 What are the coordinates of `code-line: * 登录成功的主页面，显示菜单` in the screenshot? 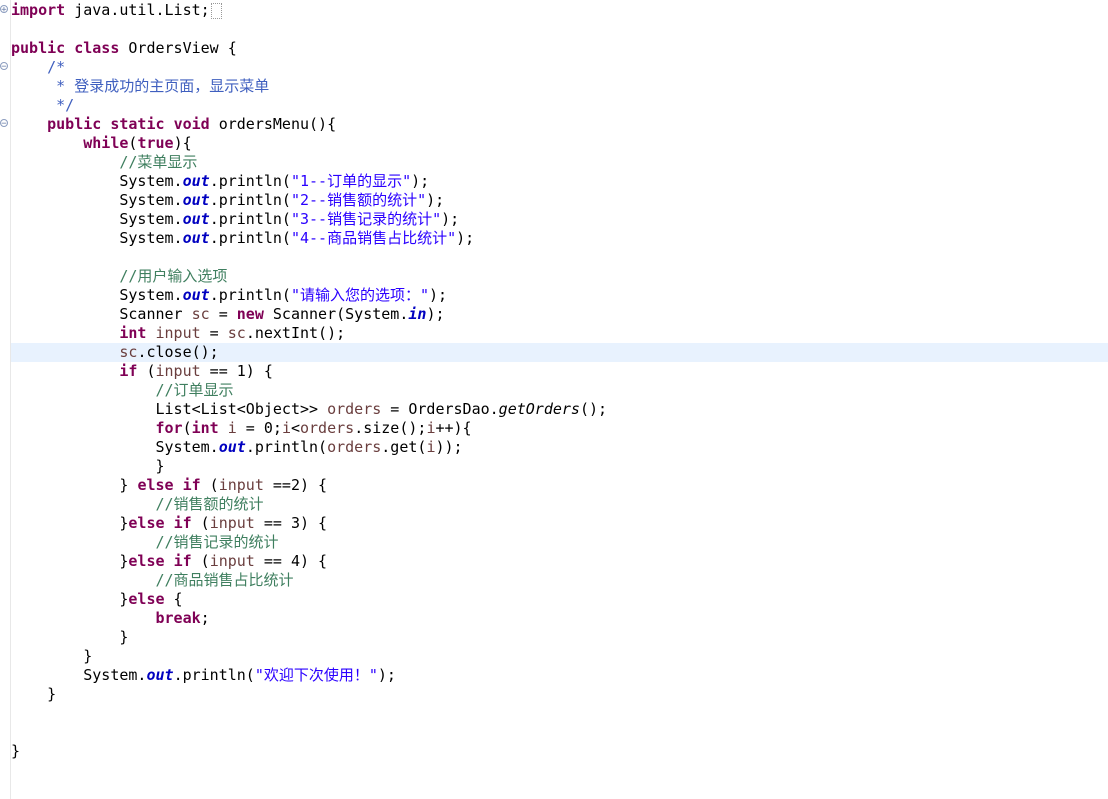 It's located at (559, 86).